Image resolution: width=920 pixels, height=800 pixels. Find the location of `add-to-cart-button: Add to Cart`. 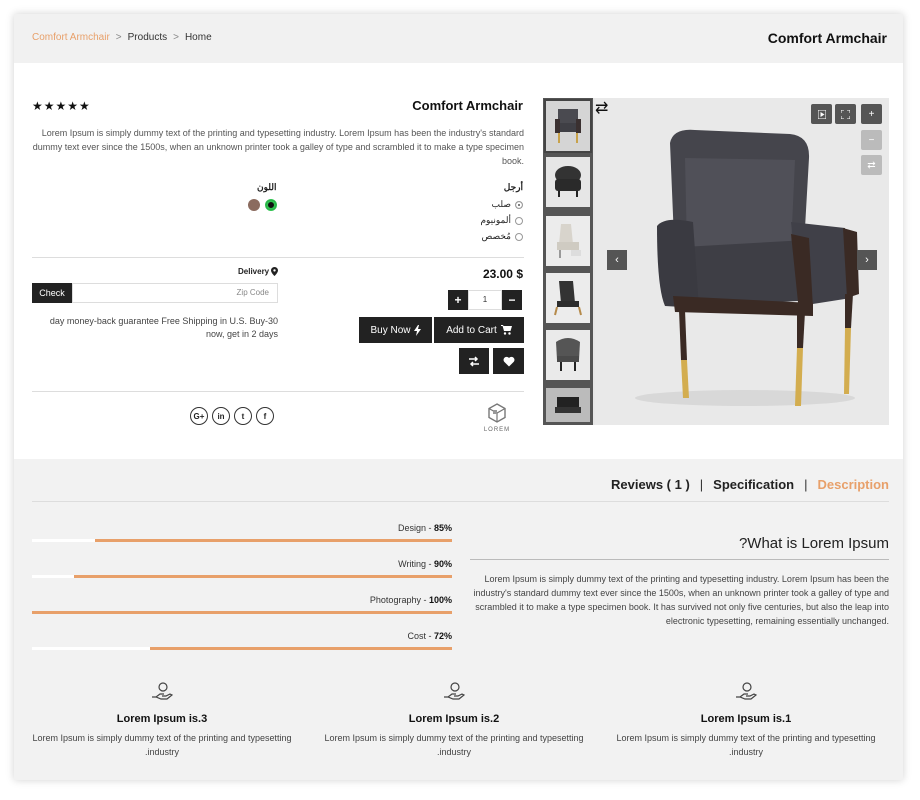

add-to-cart-button: Add to Cart is located at coordinates (479, 330).